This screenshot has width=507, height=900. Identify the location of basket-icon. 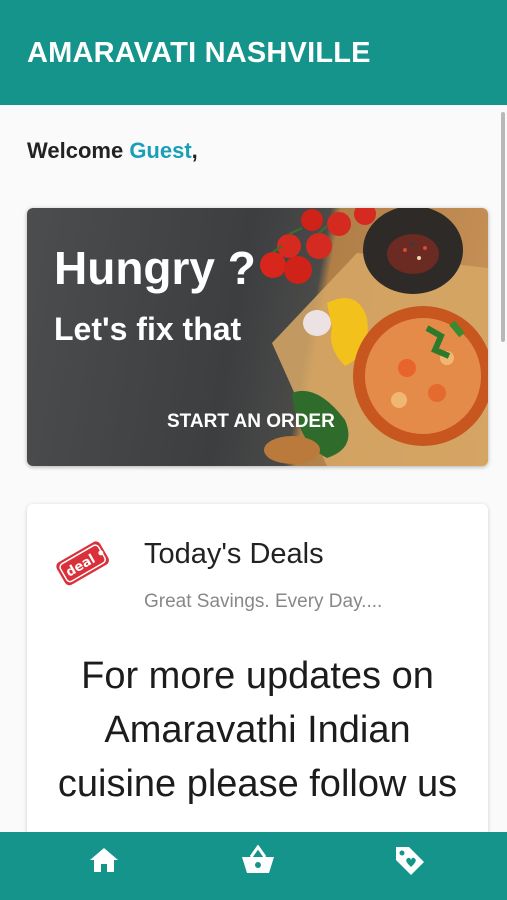
(258, 859).